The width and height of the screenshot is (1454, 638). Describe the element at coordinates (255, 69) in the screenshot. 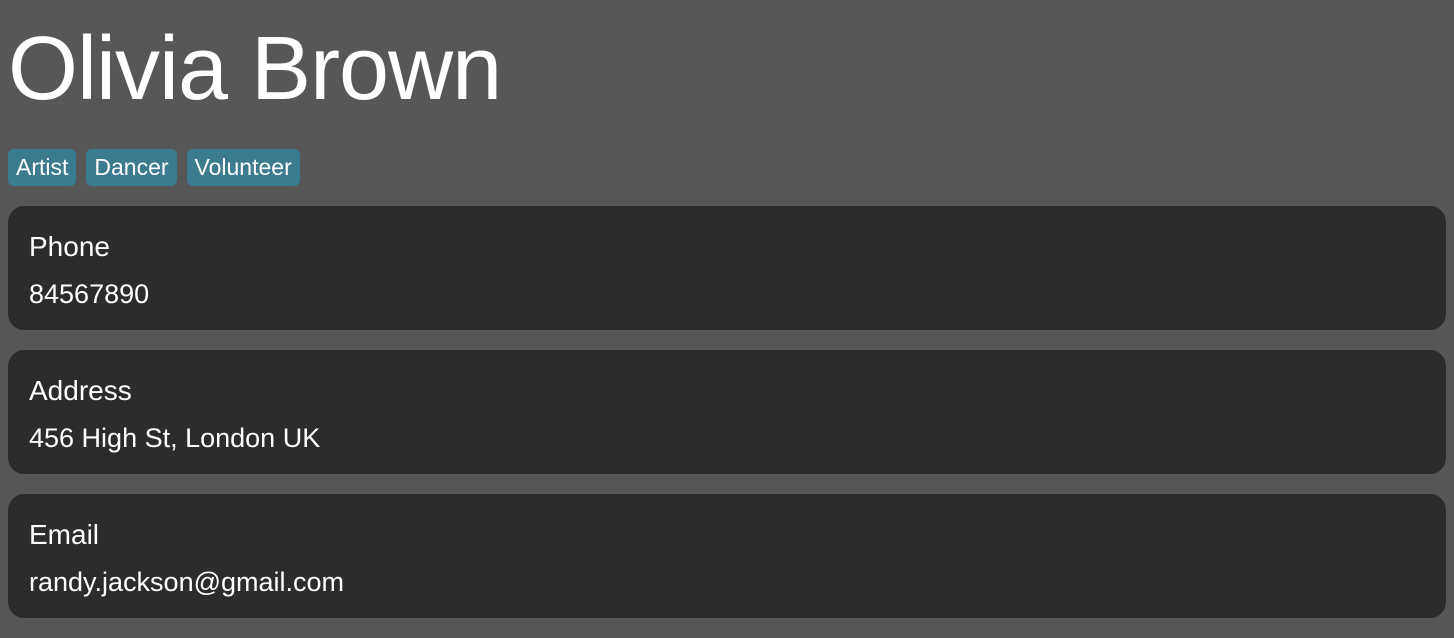

I see `contact-name: Olivia Brown` at that location.